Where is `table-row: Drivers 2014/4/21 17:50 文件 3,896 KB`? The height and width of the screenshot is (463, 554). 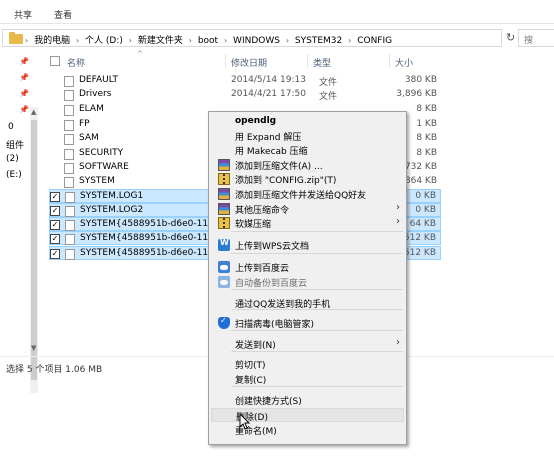
table-row: Drivers 2014/4/21 17:50 文件 3,896 KB is located at coordinates (245, 95).